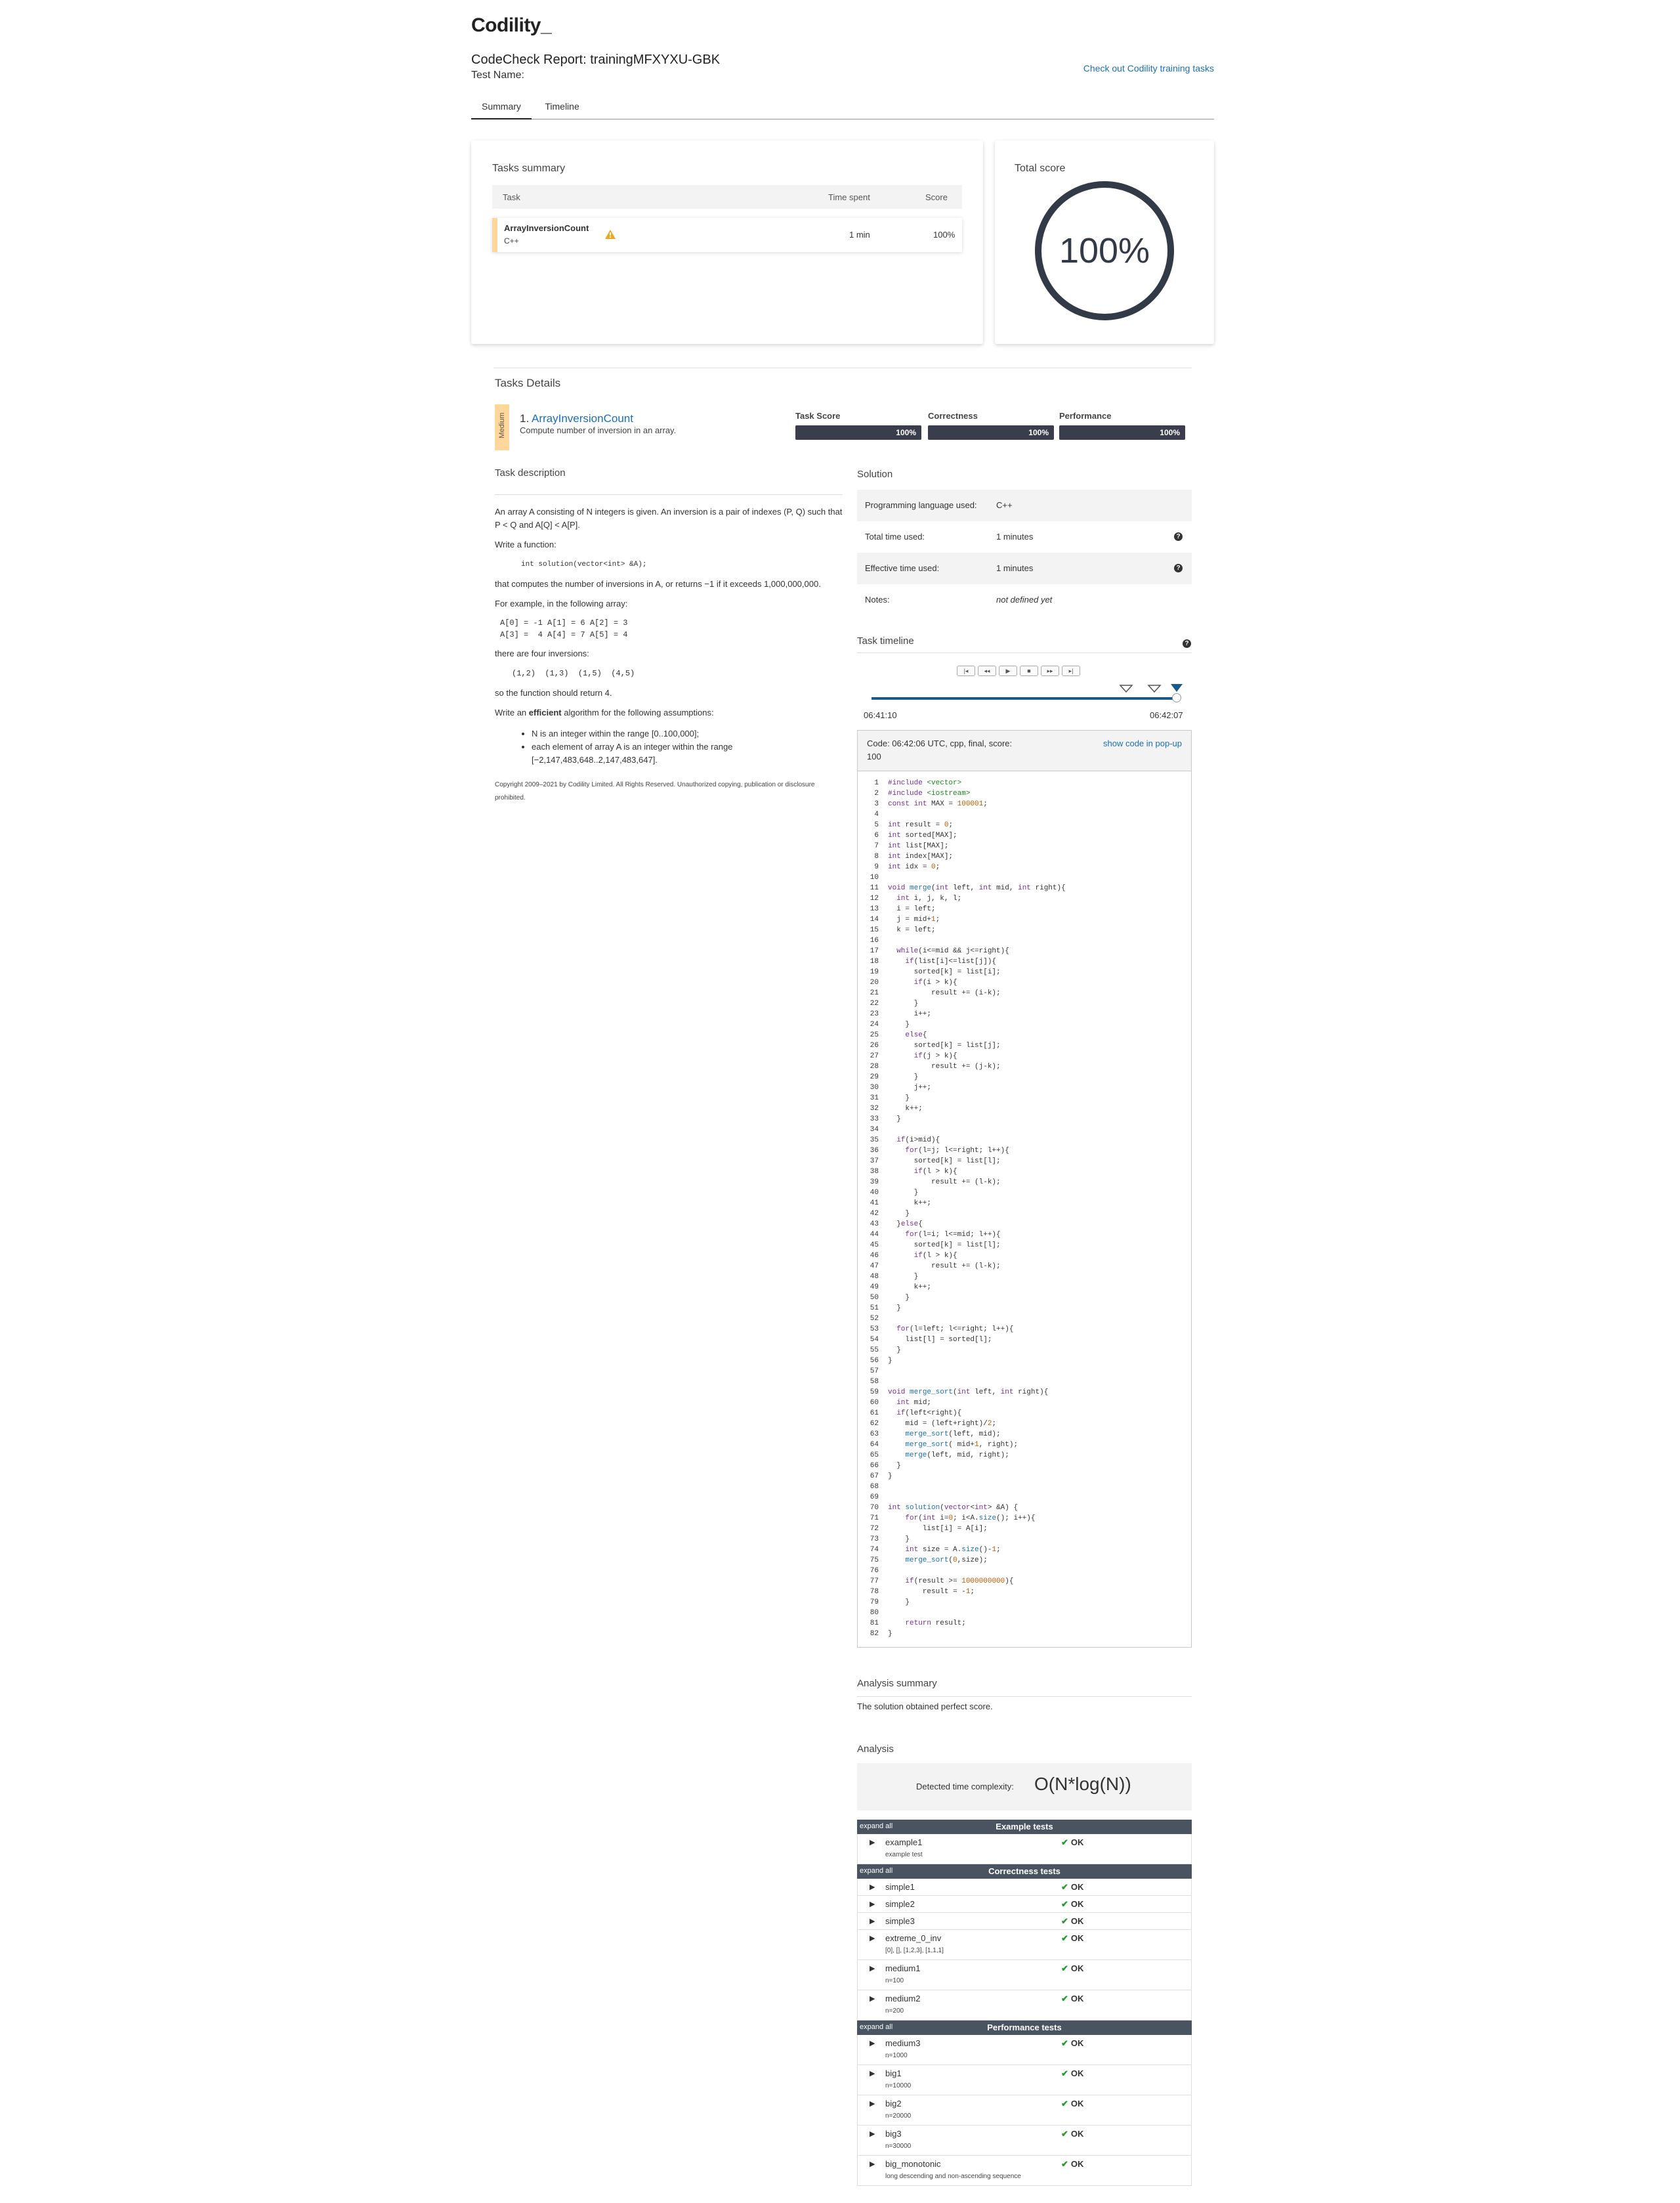 Image resolution: width=1680 pixels, height=2203 pixels. What do you see at coordinates (966, 671) in the screenshot?
I see `first-icon: |◂` at bounding box center [966, 671].